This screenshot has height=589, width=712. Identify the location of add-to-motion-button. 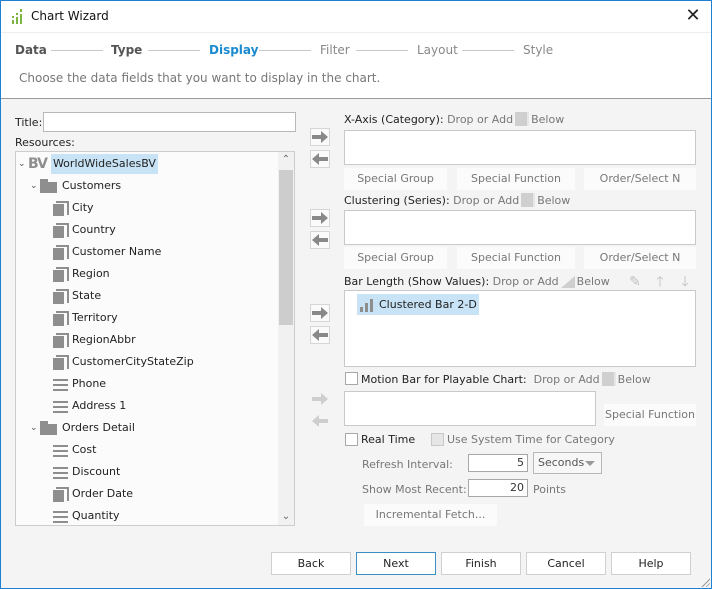
(320, 399).